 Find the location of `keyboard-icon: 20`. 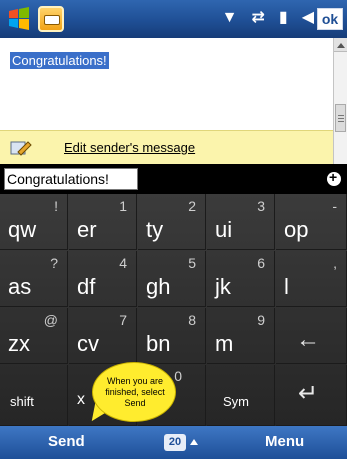

keyboard-icon: 20 is located at coordinates (175, 442).